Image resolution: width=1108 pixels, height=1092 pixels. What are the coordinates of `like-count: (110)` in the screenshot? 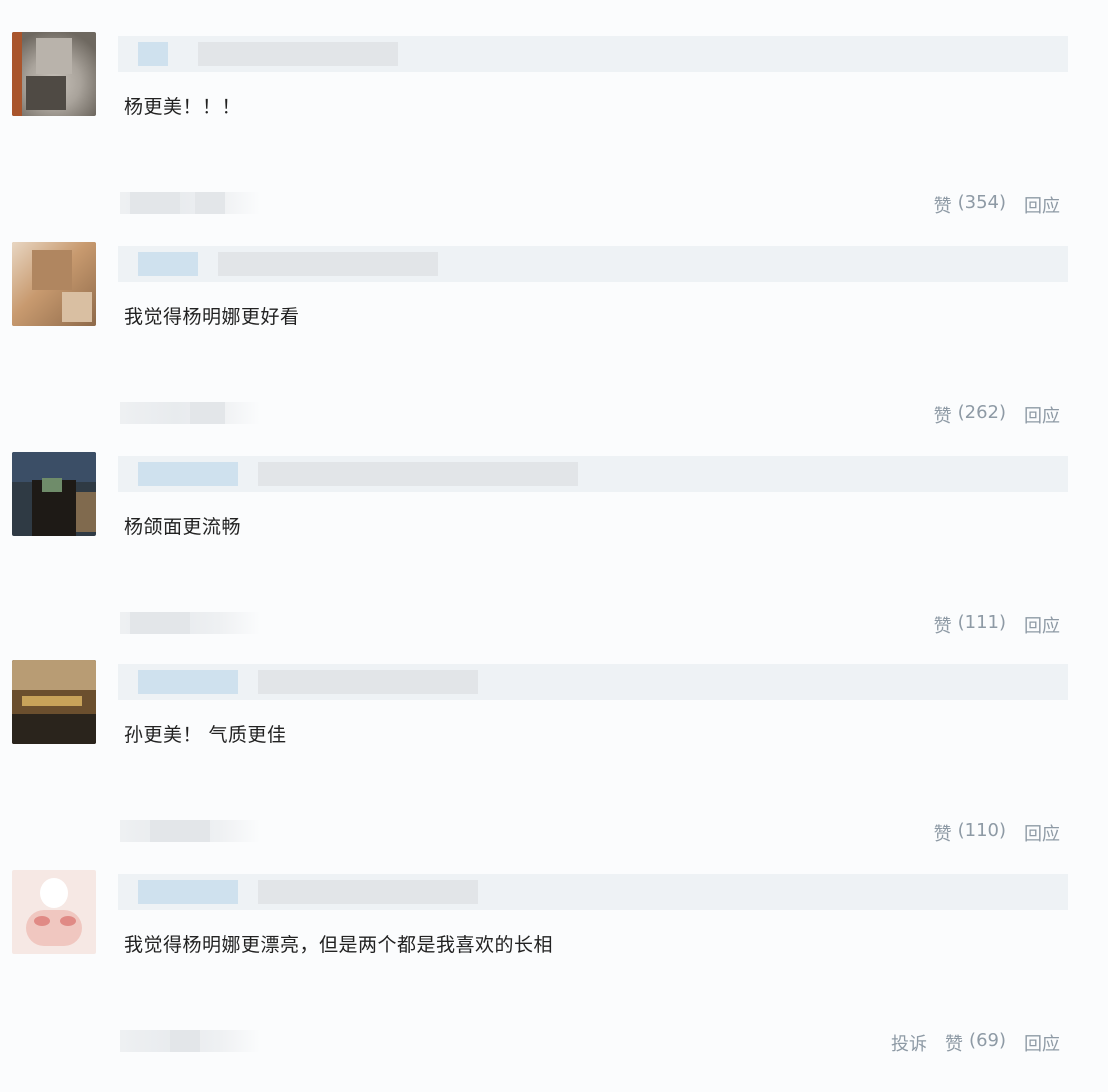 It's located at (981, 830).